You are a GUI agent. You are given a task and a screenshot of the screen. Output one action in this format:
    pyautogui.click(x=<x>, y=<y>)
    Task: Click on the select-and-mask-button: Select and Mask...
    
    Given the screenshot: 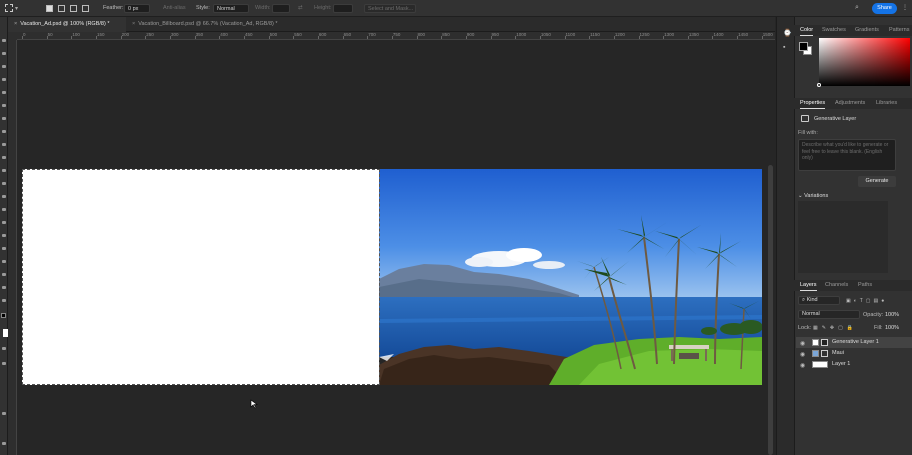 What is the action you would take?
    pyautogui.click(x=390, y=8)
    